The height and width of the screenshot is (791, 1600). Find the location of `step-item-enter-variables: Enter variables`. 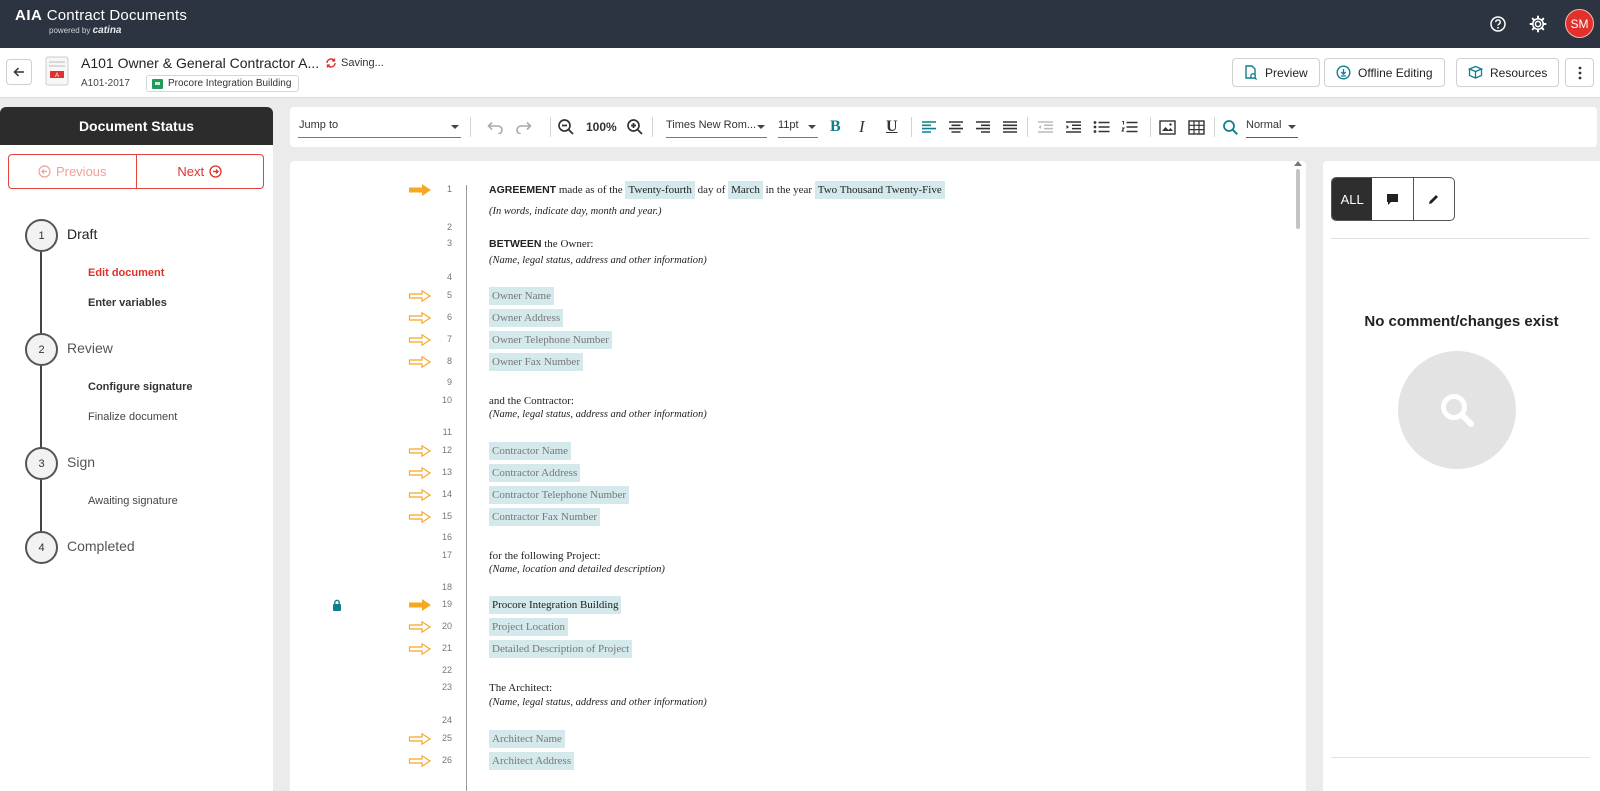

step-item-enter-variables: Enter variables is located at coordinates (127, 303).